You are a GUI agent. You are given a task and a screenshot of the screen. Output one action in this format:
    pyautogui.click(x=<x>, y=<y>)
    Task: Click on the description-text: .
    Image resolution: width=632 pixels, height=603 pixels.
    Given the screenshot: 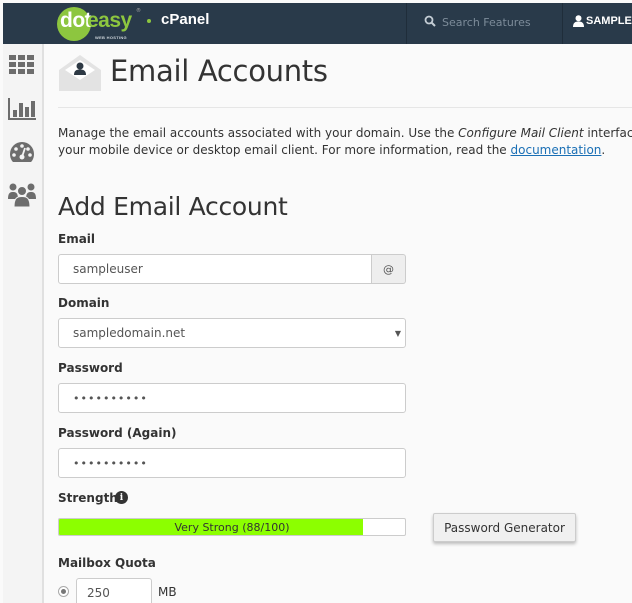 What is the action you would take?
    pyautogui.click(x=603, y=150)
    